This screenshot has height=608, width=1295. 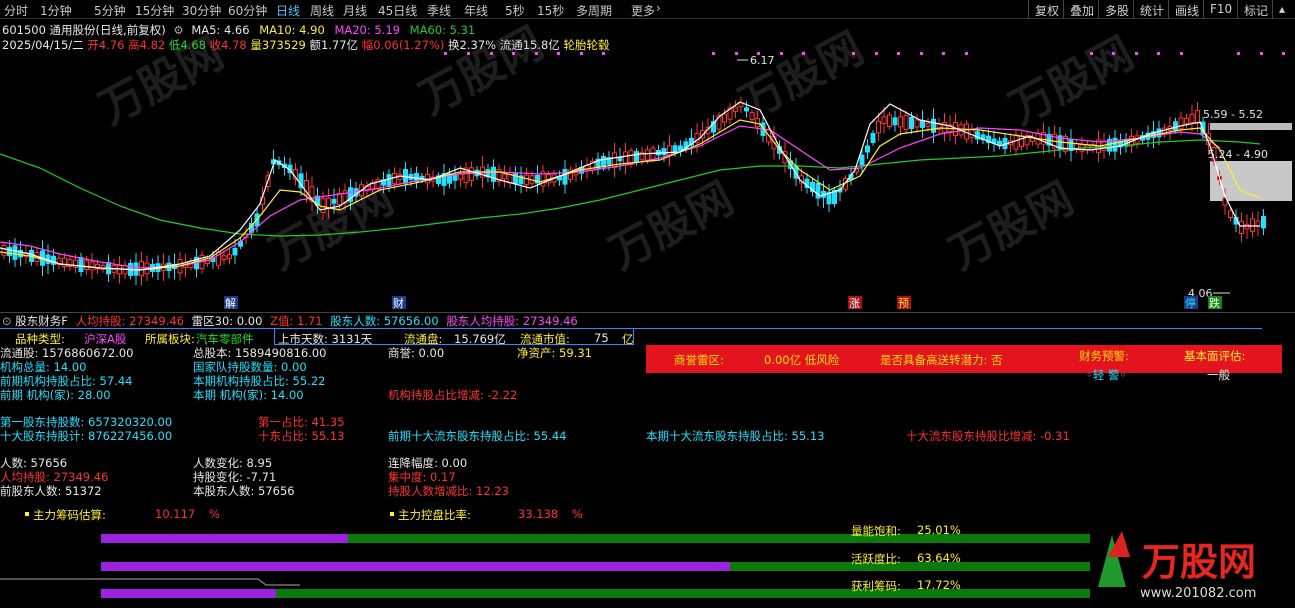 I want to click on tab-period-daily: 日线, so click(x=288, y=10).